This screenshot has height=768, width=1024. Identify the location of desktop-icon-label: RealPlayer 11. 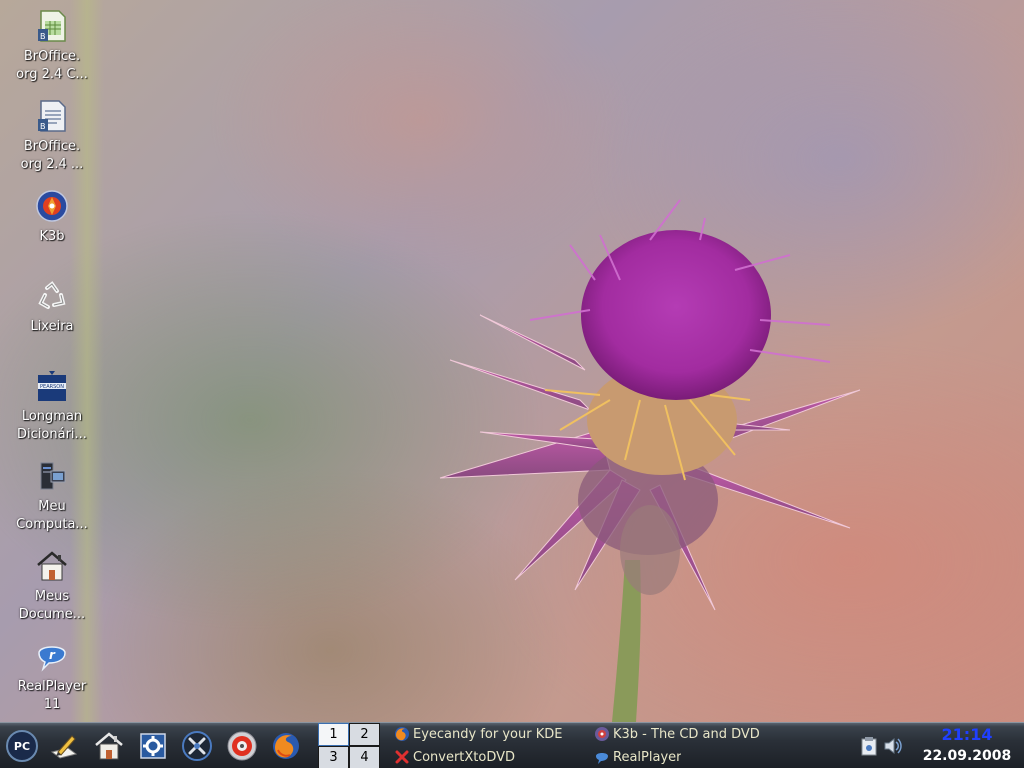
(52, 695).